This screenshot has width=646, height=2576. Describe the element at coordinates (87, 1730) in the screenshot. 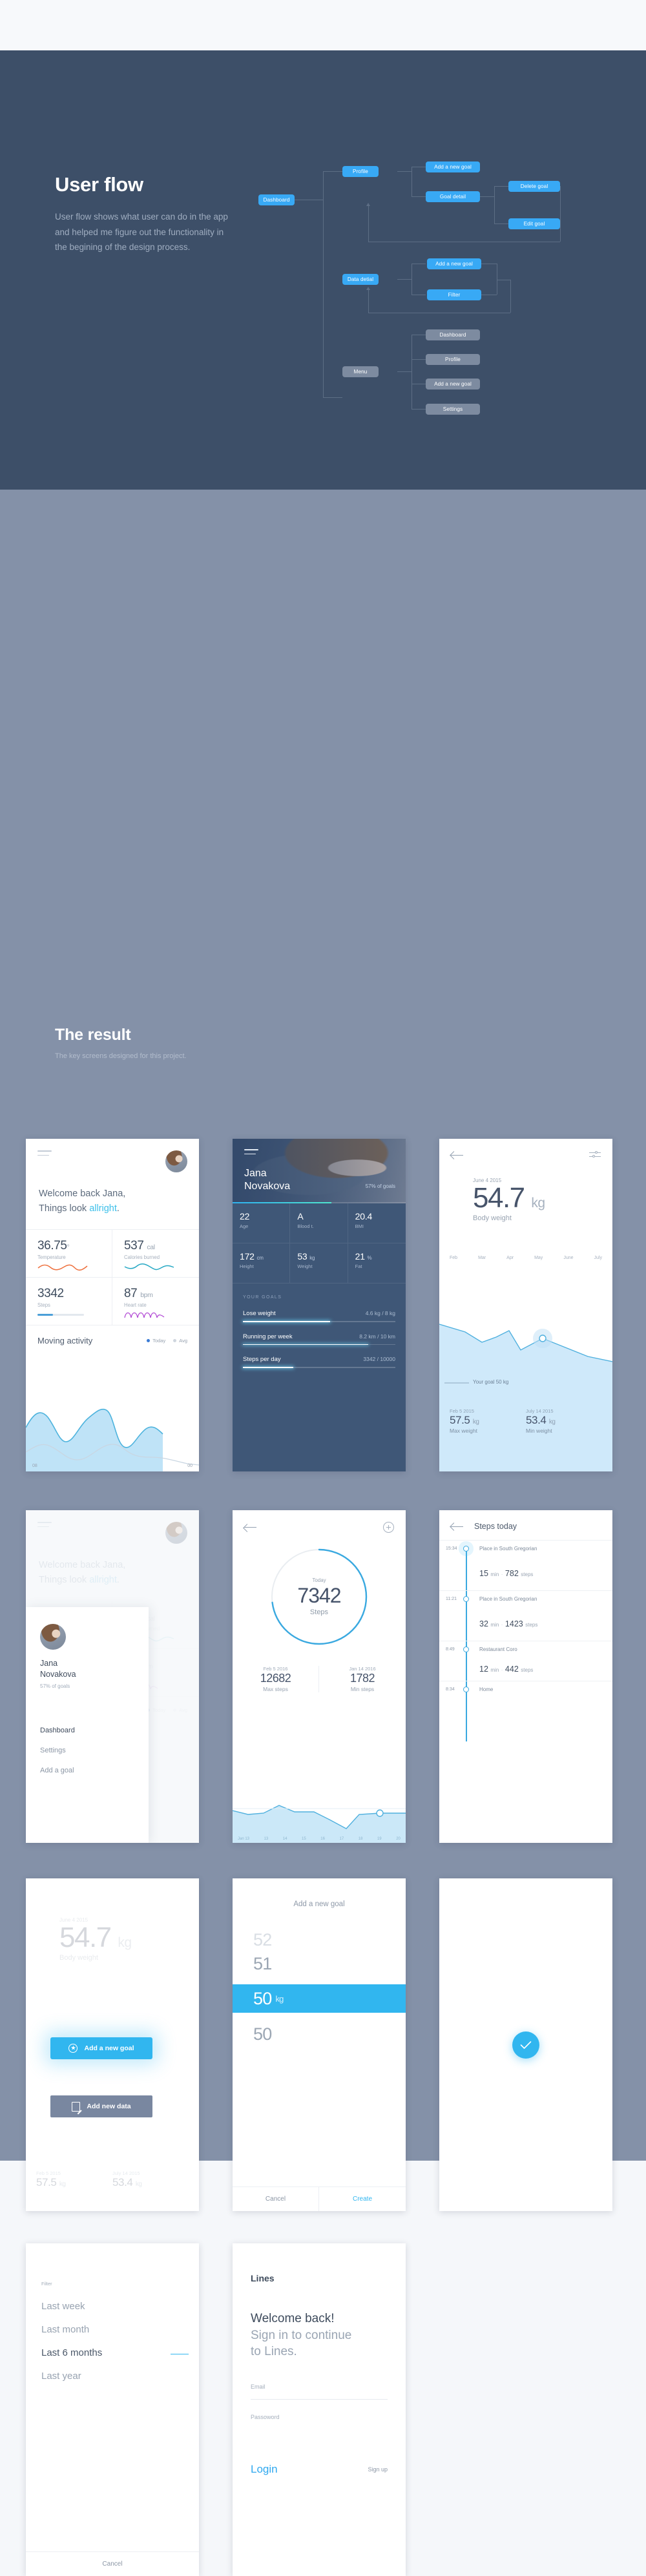

I see `drawer-item-dashboard: Dashboard` at that location.